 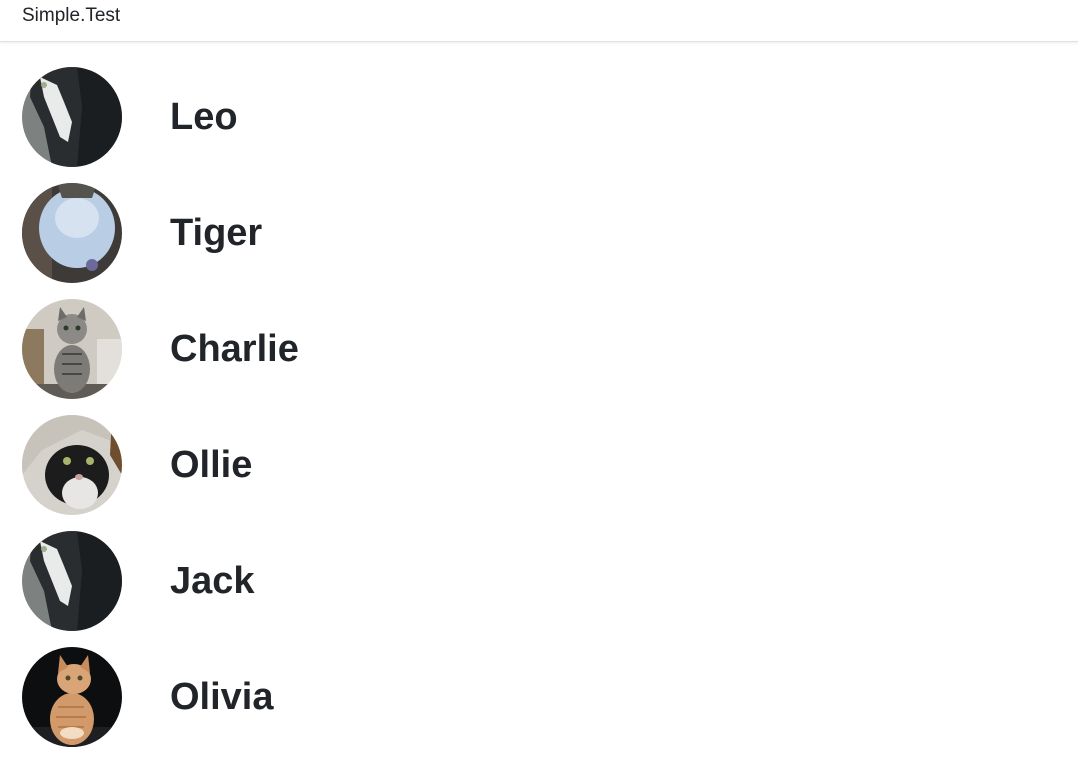 I want to click on cat-name: Jack, so click(x=212, y=581).